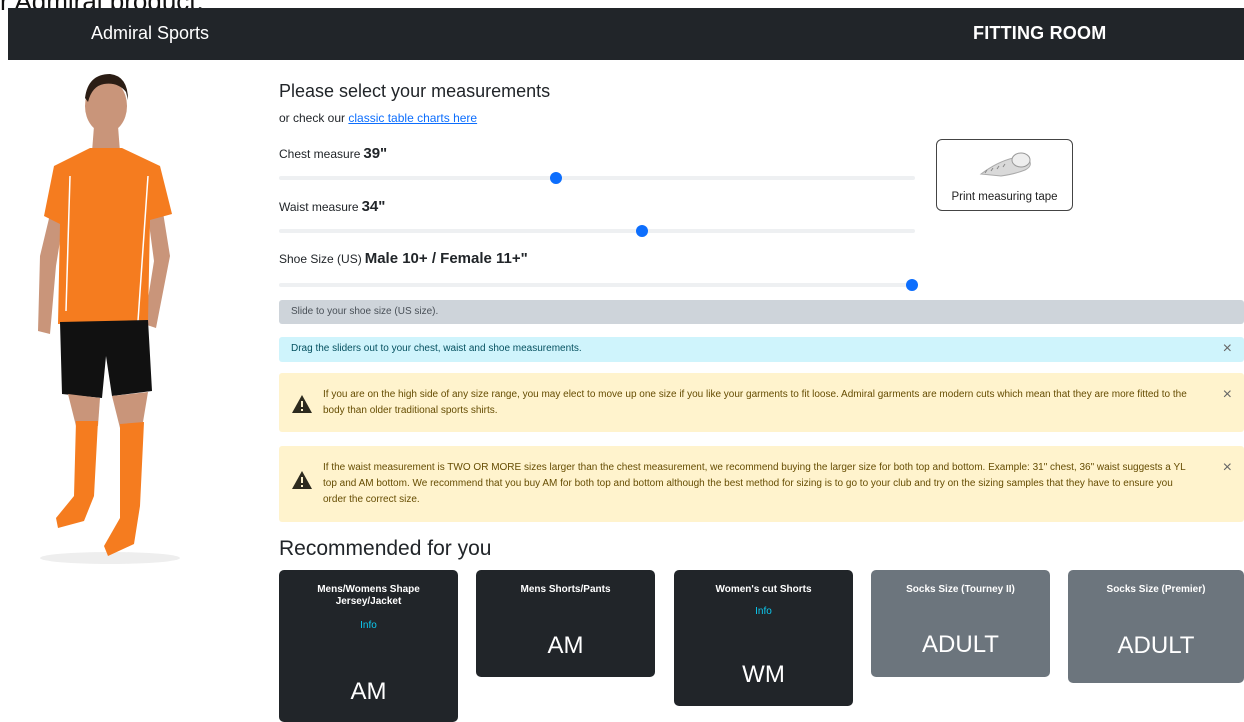  I want to click on print-measuring-tape-button: Print measuring tape, so click(1004, 175).